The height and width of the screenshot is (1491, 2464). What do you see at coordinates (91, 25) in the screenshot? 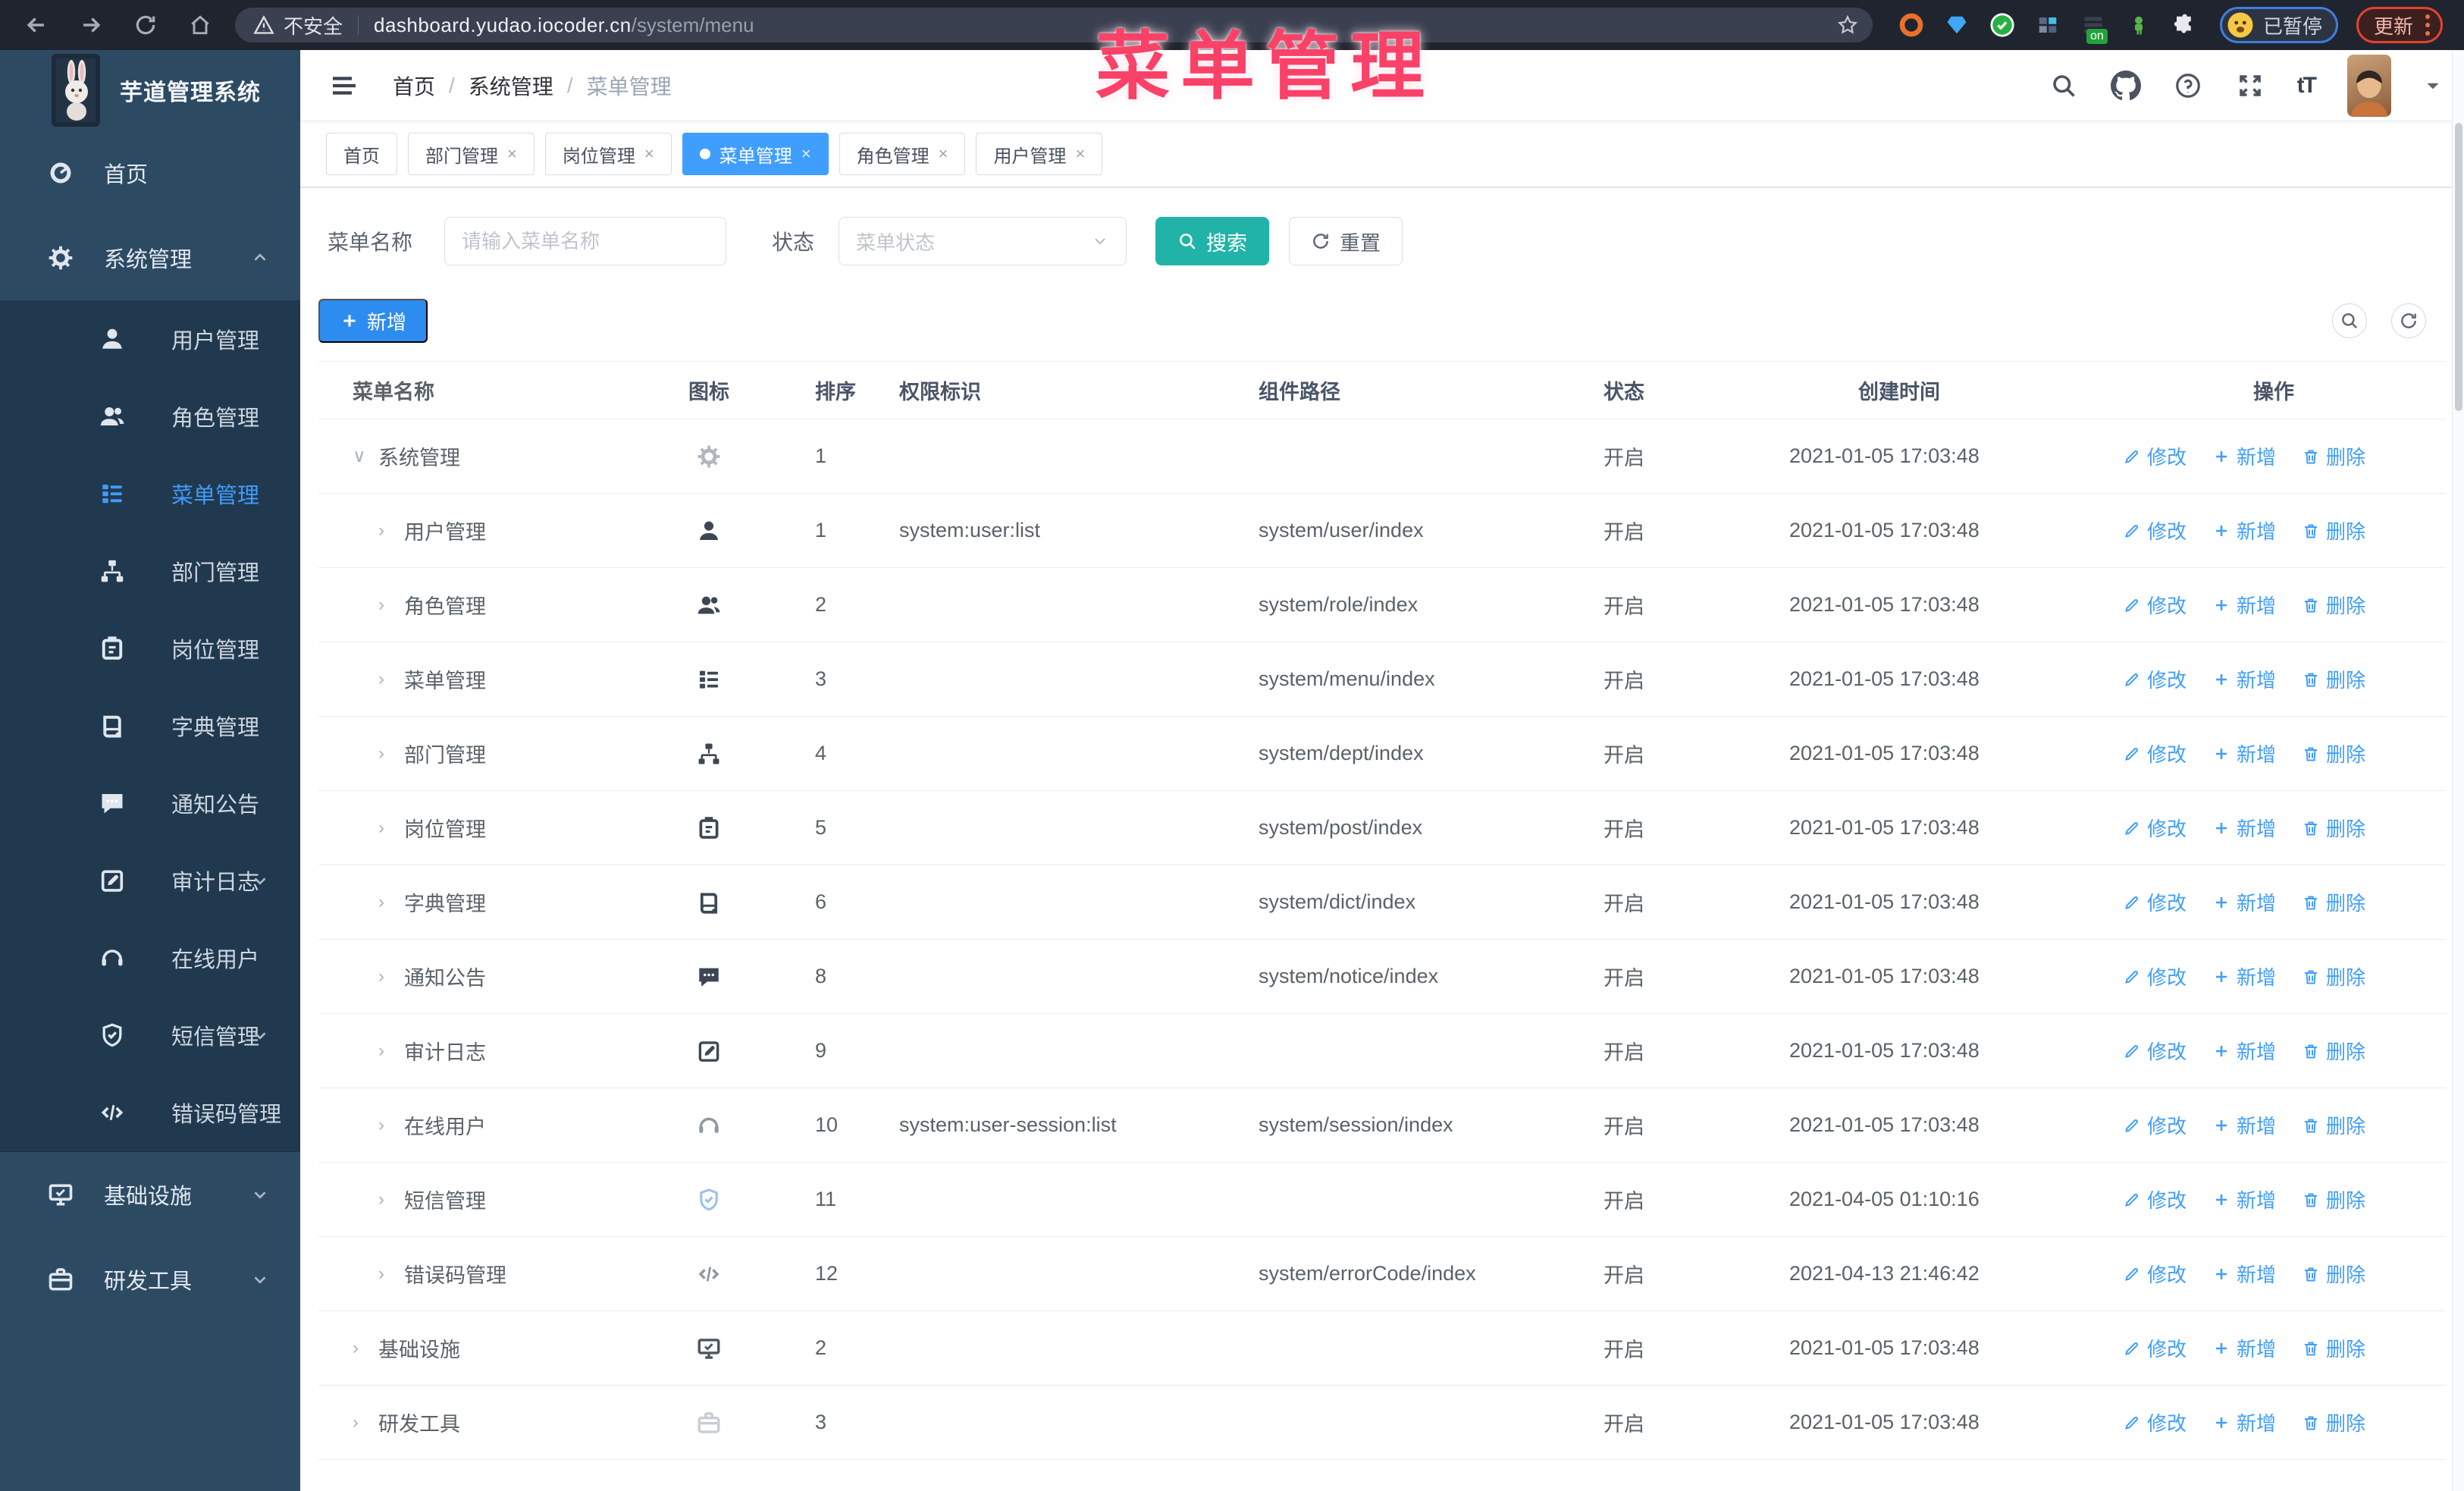
I see `forward-icon` at bounding box center [91, 25].